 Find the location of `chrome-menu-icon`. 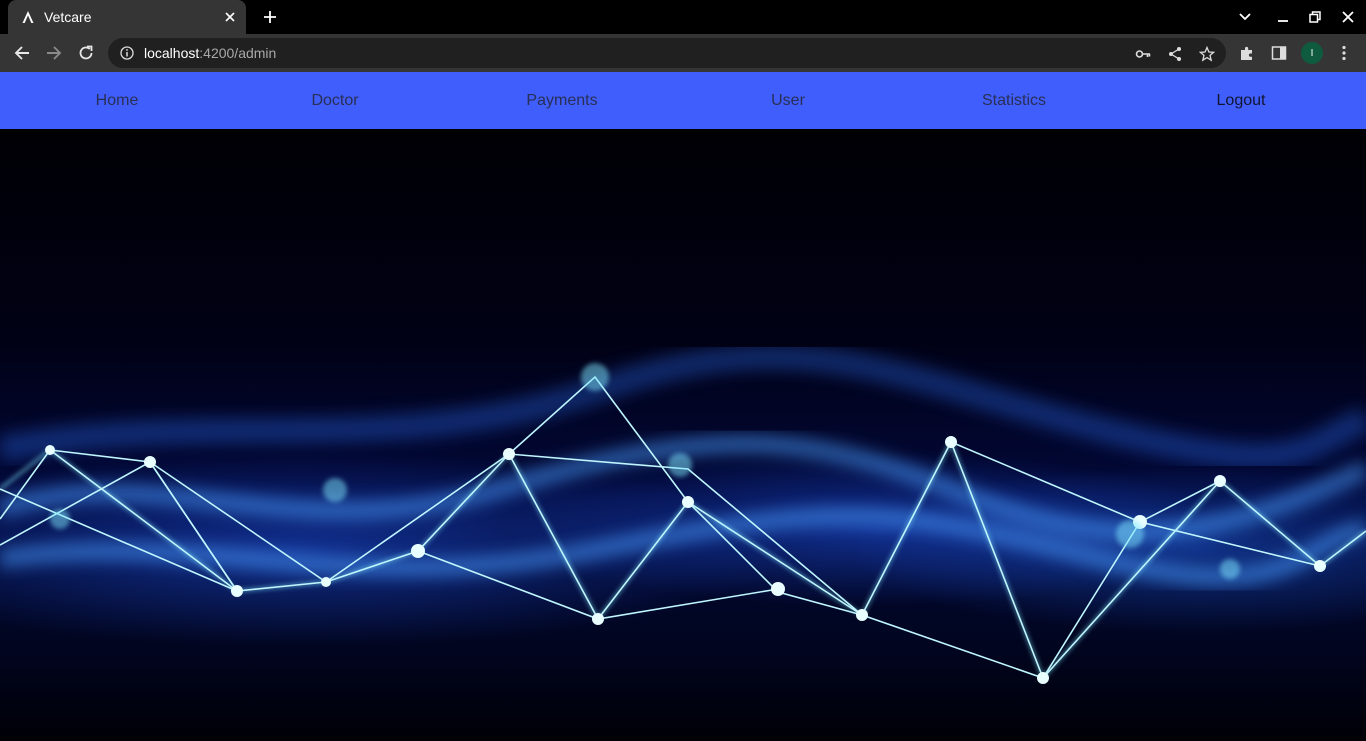

chrome-menu-icon is located at coordinates (1344, 53).